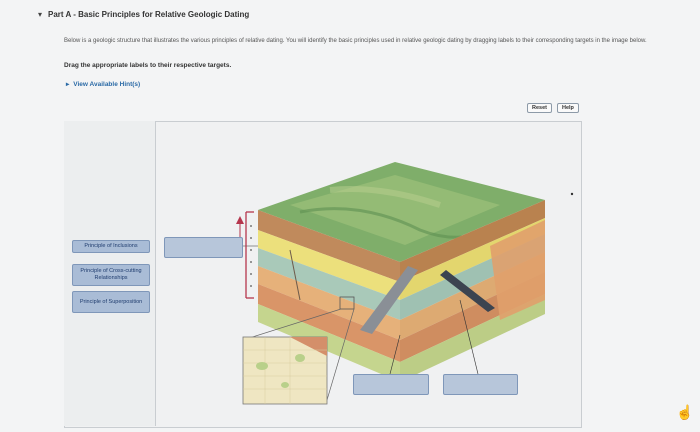 Image resolution: width=700 pixels, height=432 pixels. What do you see at coordinates (685, 412) in the screenshot?
I see `hand-cursor-icon: ☝` at bounding box center [685, 412].